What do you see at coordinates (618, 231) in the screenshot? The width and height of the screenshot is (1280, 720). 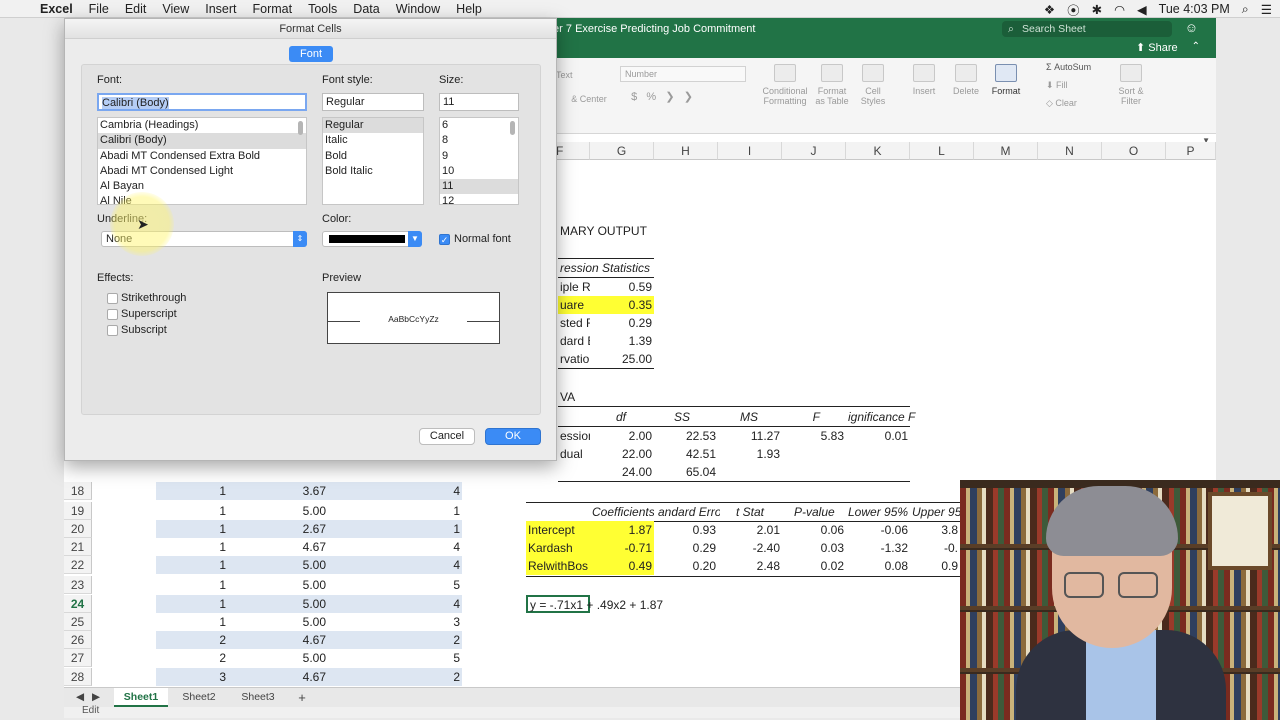 I see `summary-output-label: MARY OUTPUT` at bounding box center [618, 231].